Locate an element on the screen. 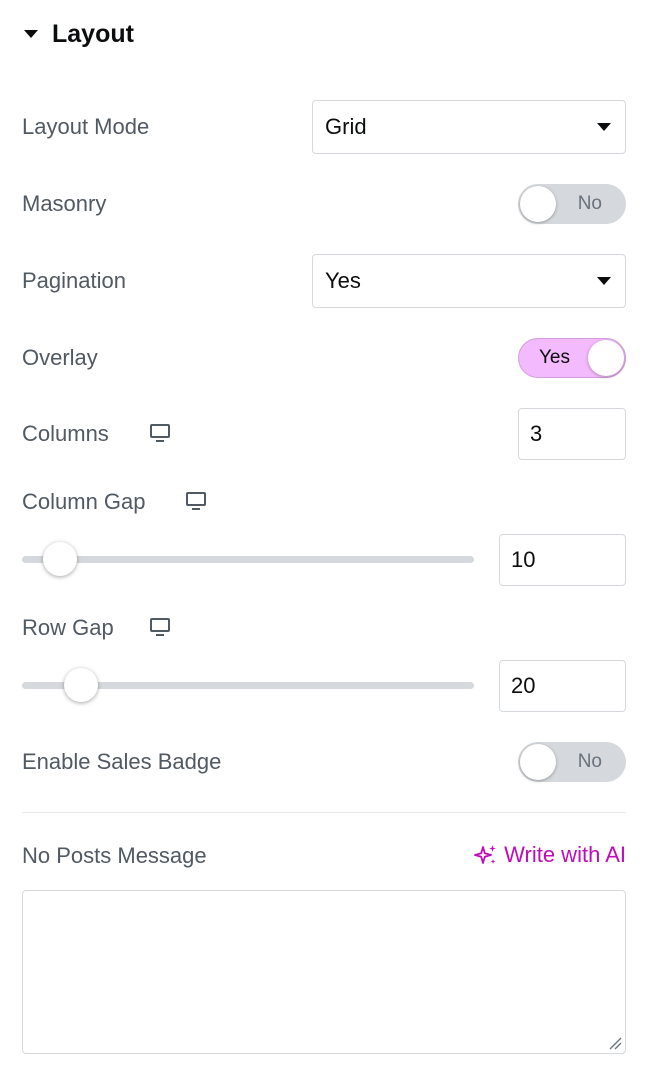 This screenshot has height=1070, width=648. sales-badge-label: Enable Sales Badge is located at coordinates (122, 761).